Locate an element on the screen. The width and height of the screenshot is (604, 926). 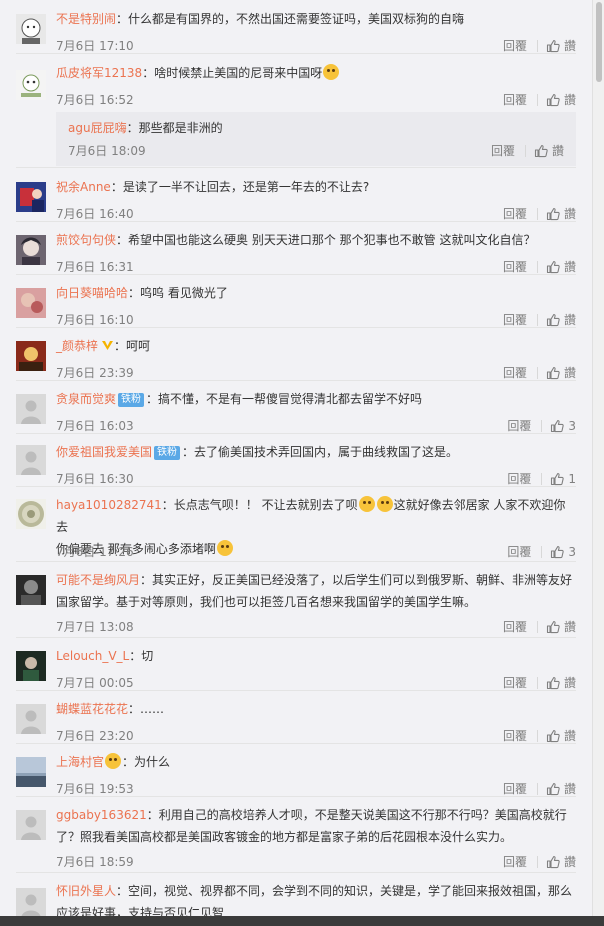
timestamp: 7月6日 16:52 is located at coordinates (95, 100).